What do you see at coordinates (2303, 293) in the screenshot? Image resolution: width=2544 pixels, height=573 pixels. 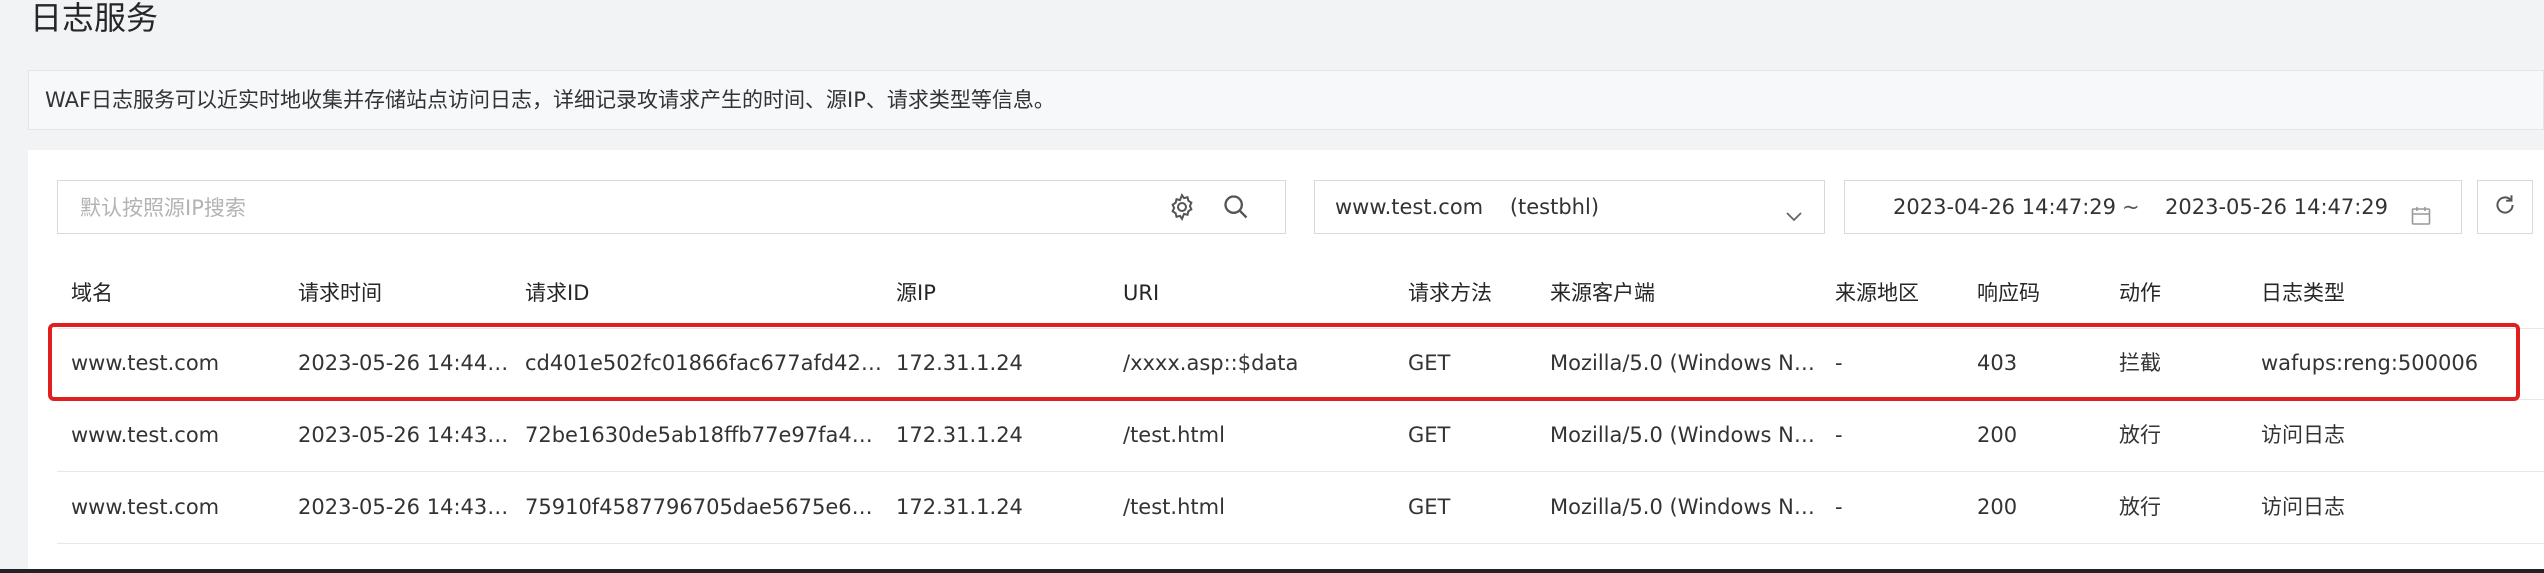 I see `column-header-log-type: 日志类型` at bounding box center [2303, 293].